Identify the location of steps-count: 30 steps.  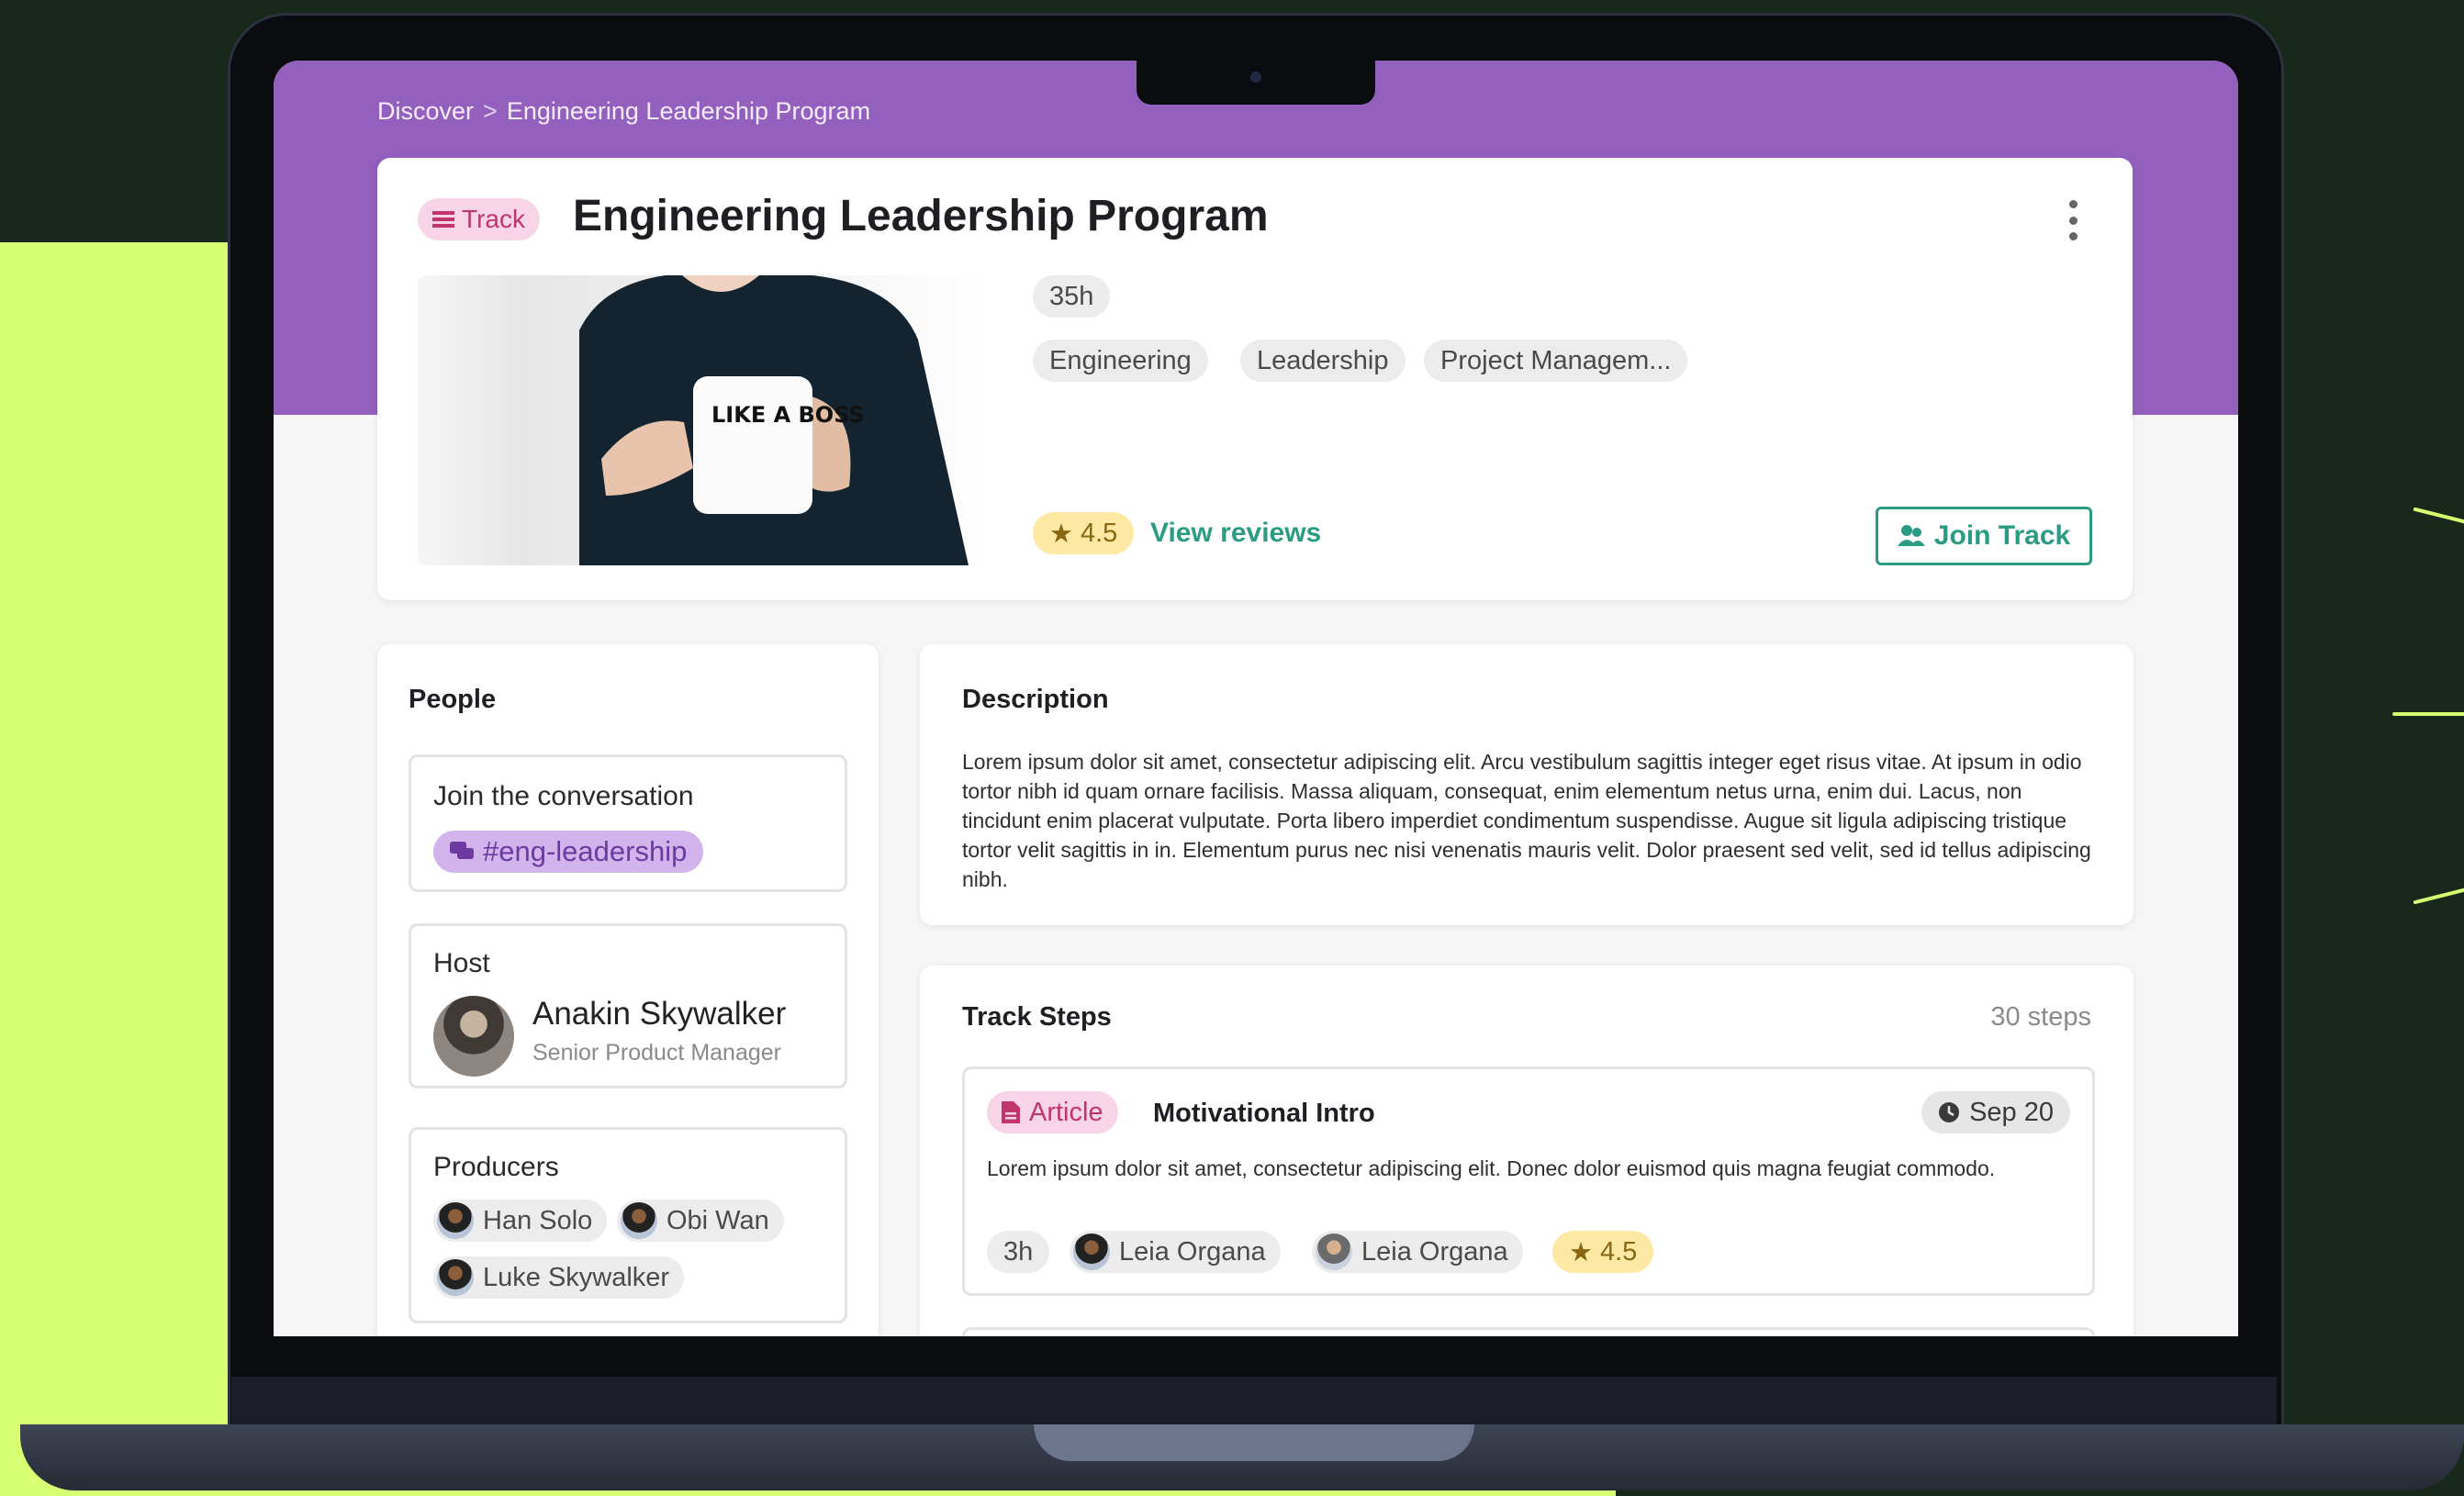
(2040, 1017).